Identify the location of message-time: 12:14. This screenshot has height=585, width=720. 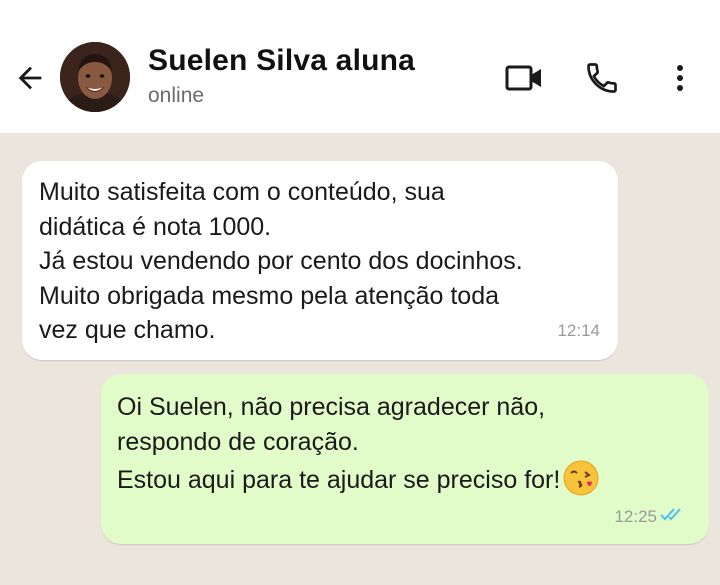
(578, 330).